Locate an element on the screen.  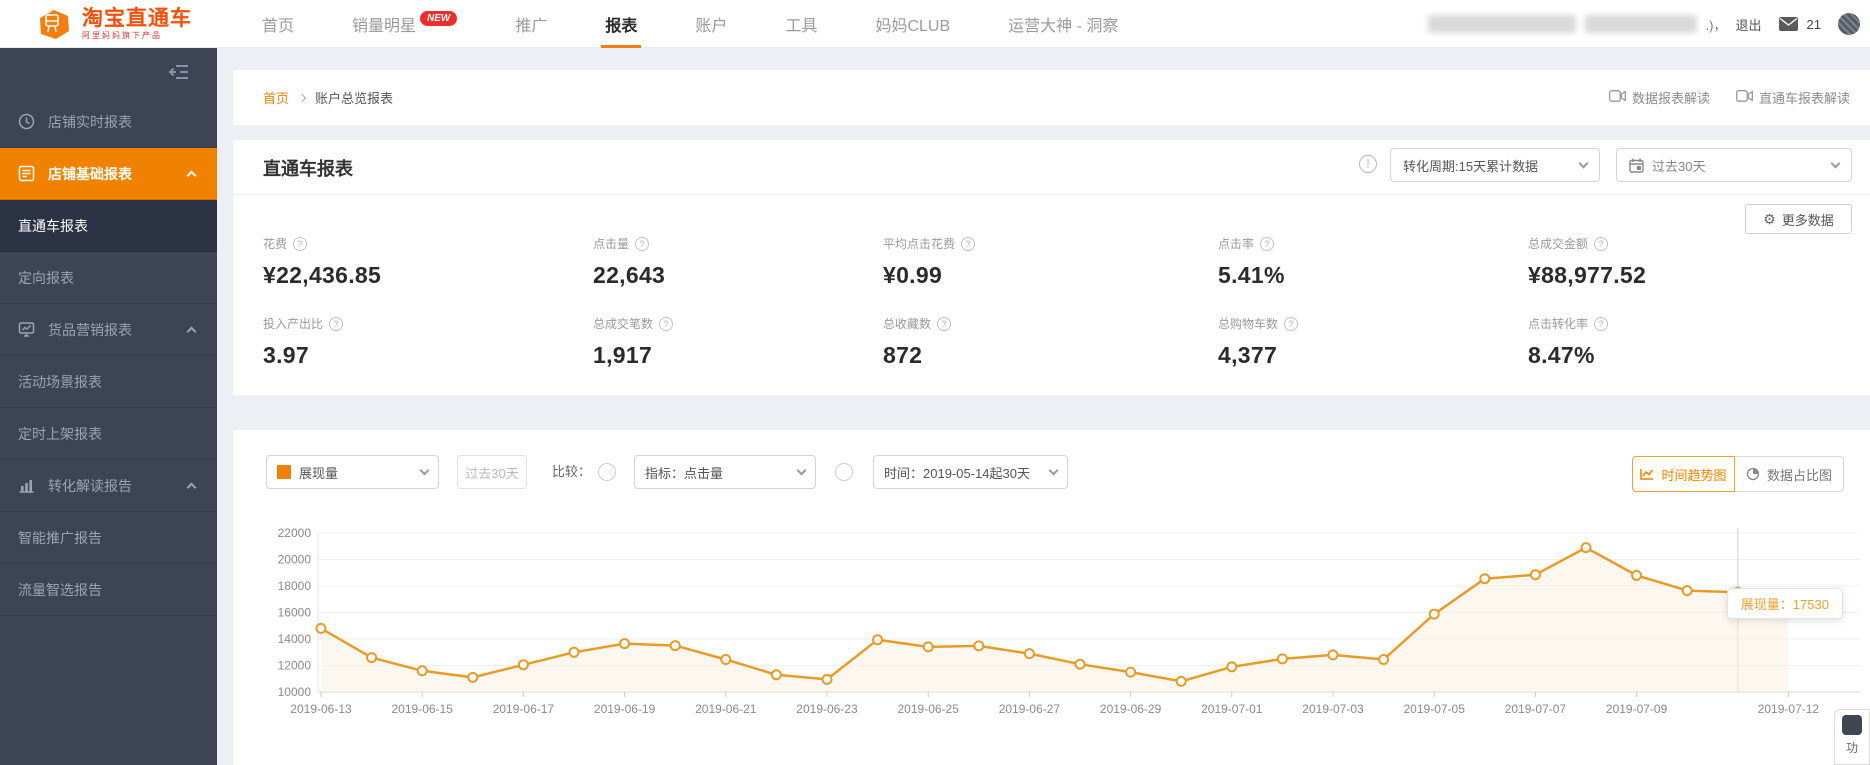
svg-text: 18000 is located at coordinates (295, 586).